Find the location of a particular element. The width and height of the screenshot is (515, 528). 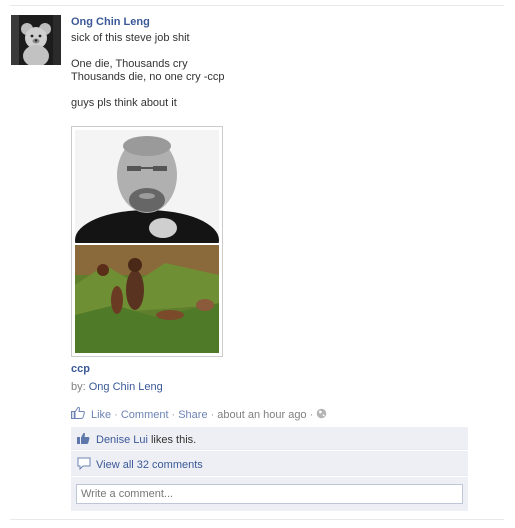

attachment-byline: by: Ong Chin Leng is located at coordinates (117, 387).